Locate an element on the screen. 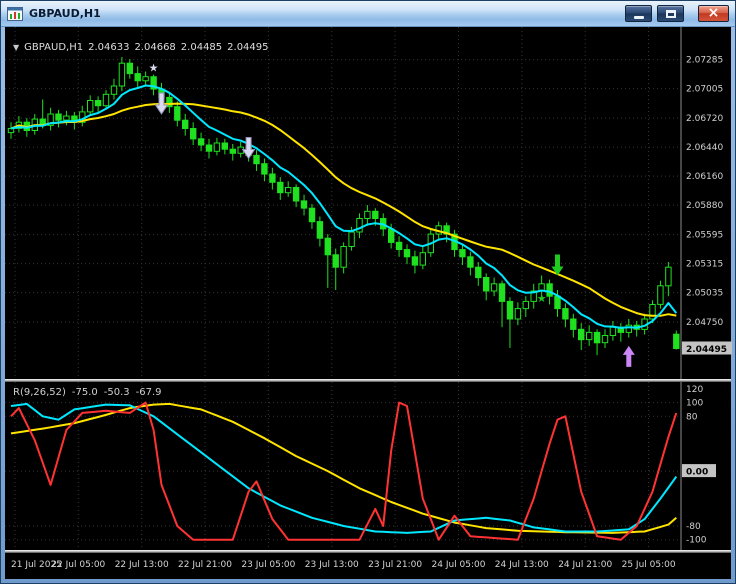 This screenshot has height=584, width=736. close-value: 2.04495 is located at coordinates (248, 47).